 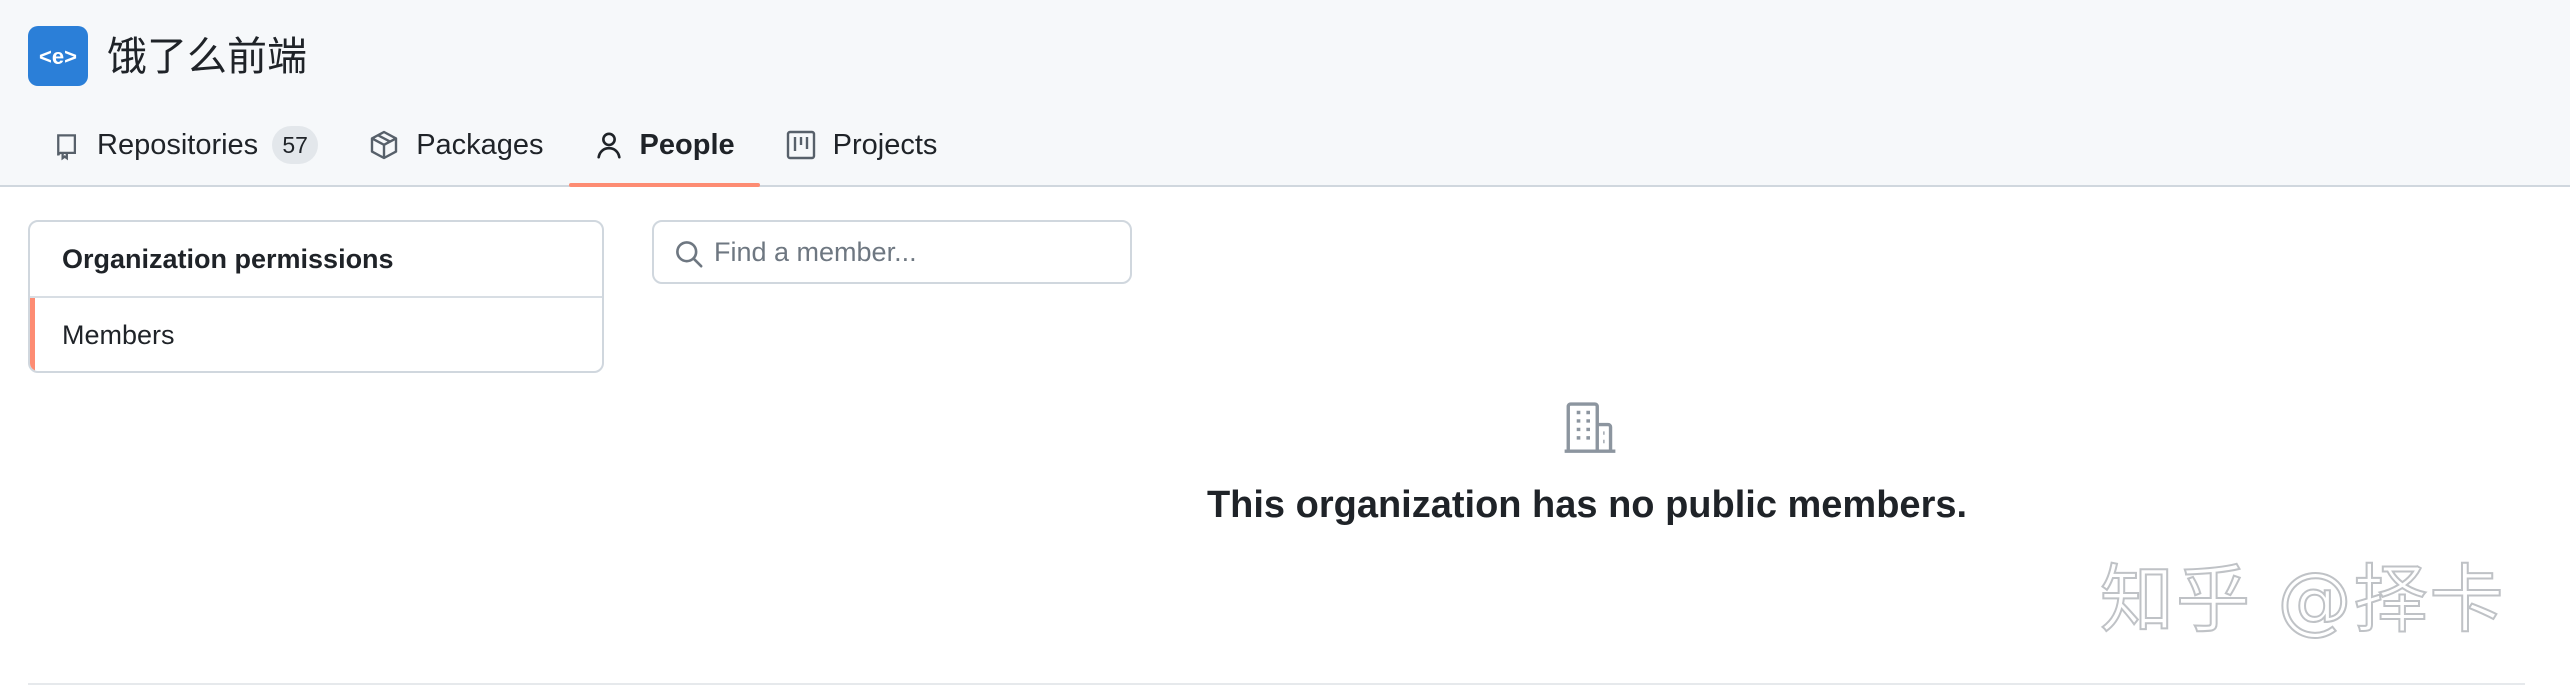 What do you see at coordinates (609, 145) in the screenshot?
I see `person-icon` at bounding box center [609, 145].